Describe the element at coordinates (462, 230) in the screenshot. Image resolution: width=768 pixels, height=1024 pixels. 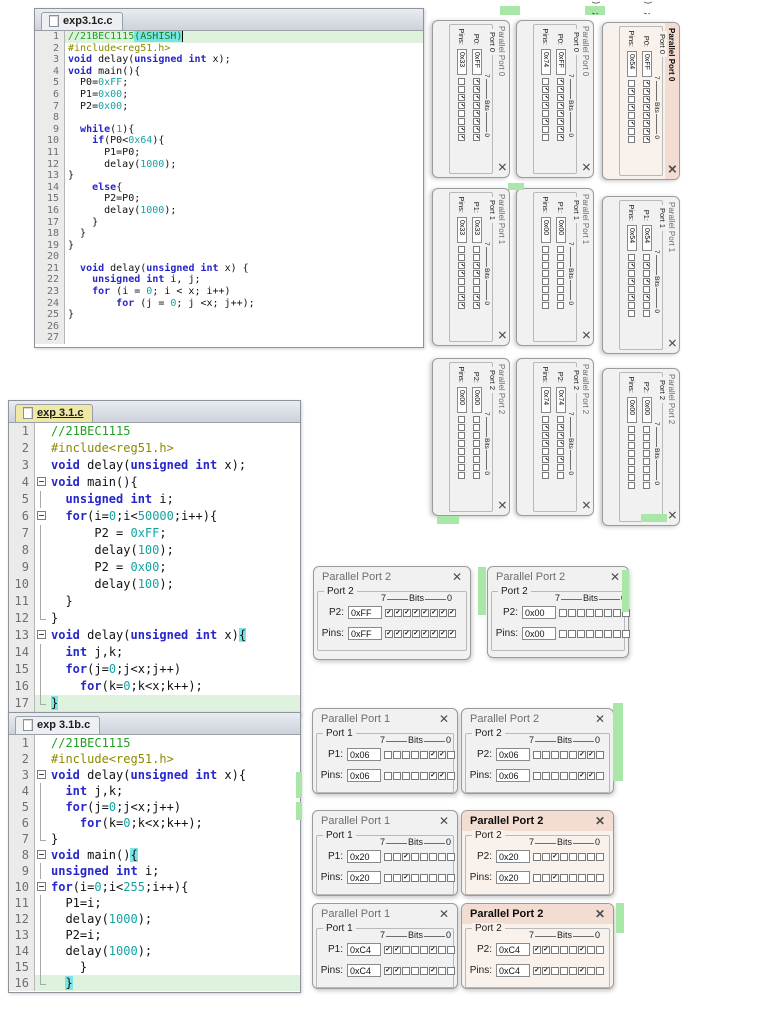
I see `pins-input: 0x33` at that location.